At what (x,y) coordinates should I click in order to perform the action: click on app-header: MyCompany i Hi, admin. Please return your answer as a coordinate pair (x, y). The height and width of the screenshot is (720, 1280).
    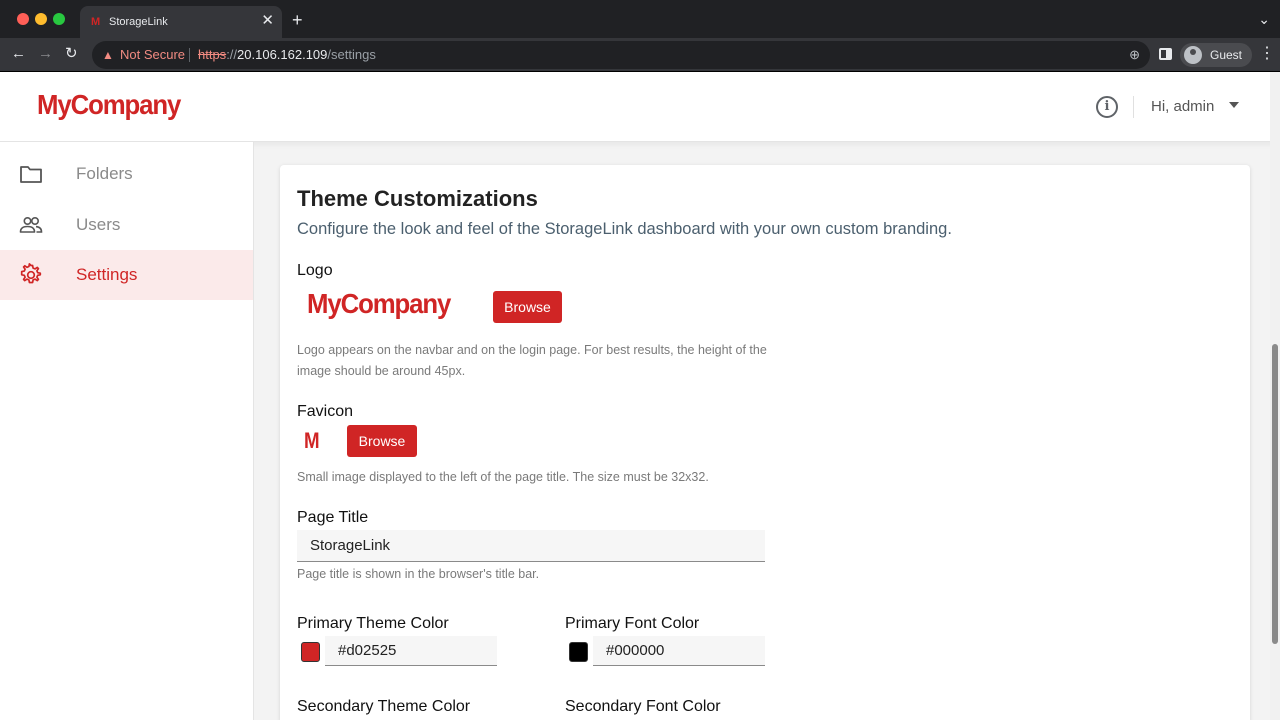
    Looking at the image, I should click on (640, 107).